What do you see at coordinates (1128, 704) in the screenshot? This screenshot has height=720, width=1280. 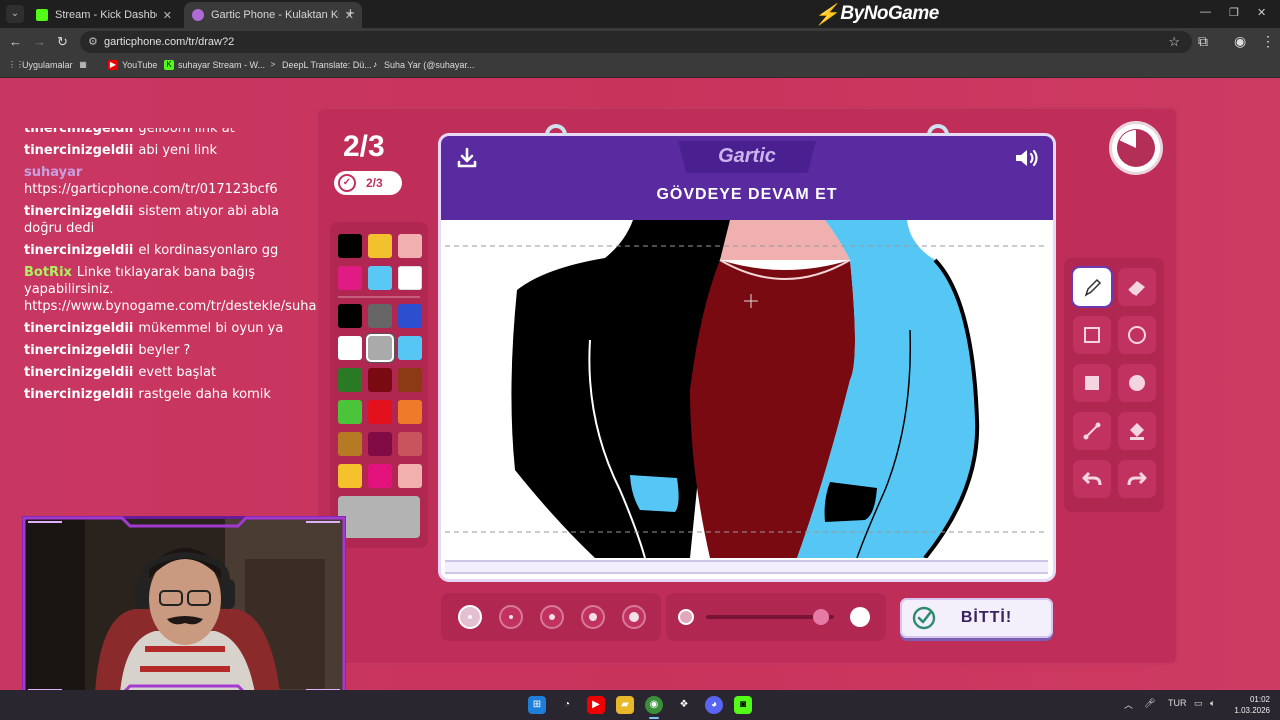 I see `tray-chevron-icon: ︿` at bounding box center [1128, 704].